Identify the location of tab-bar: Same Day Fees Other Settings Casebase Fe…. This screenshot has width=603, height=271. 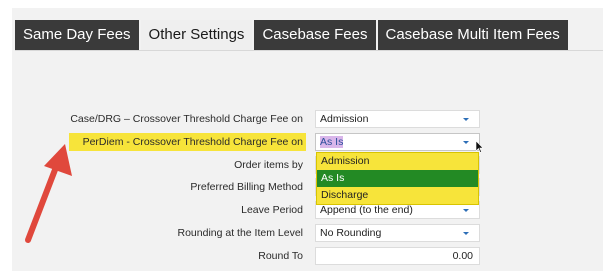
(291, 35).